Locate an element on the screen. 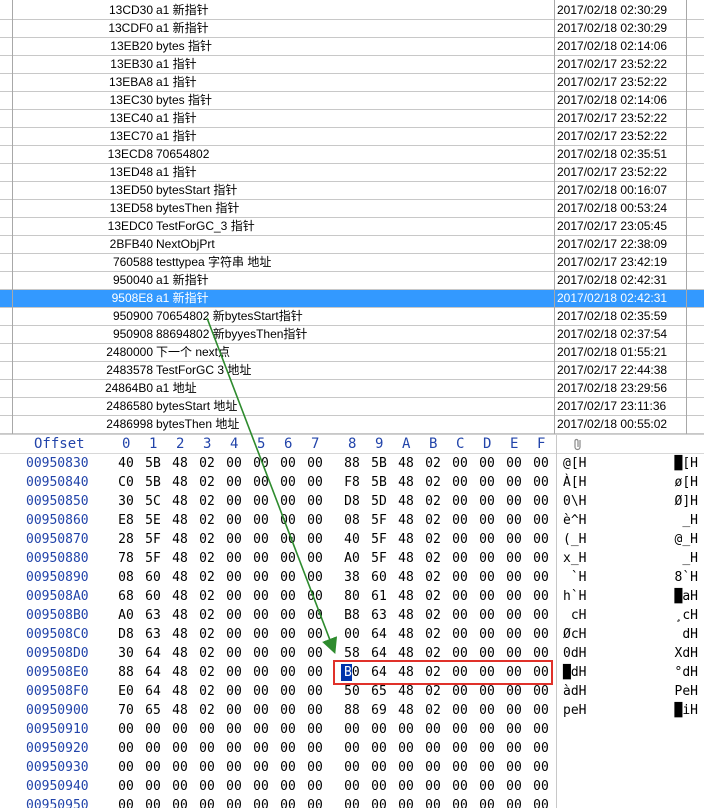 The image size is (704, 808). hex-byte: 60 is located at coordinates (153, 577).